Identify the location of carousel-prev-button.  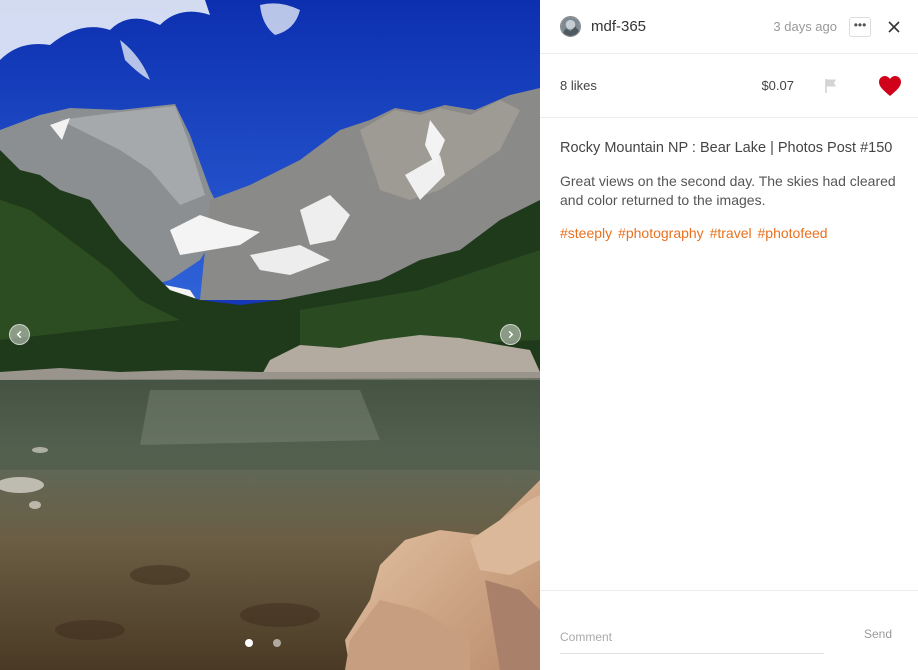
(19, 334).